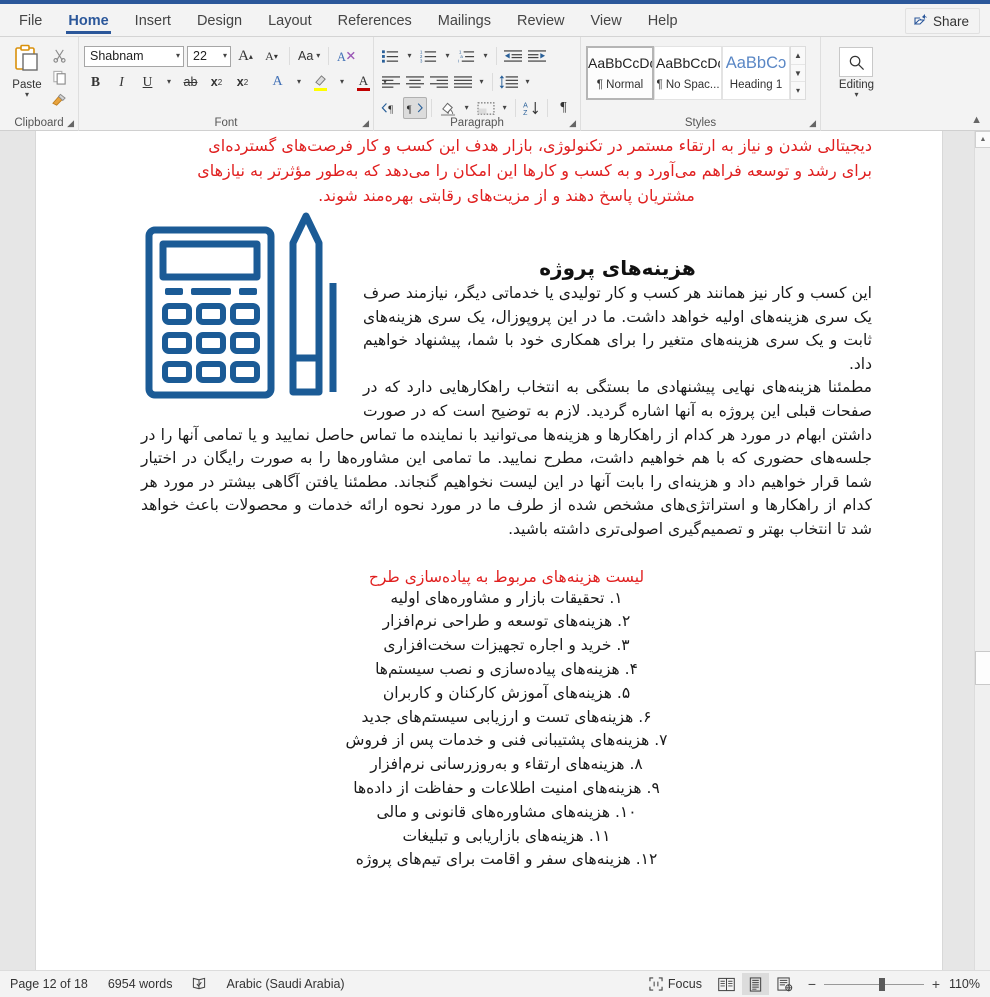 The width and height of the screenshot is (990, 997). Describe the element at coordinates (857, 62) in the screenshot. I see `search-icon` at that location.